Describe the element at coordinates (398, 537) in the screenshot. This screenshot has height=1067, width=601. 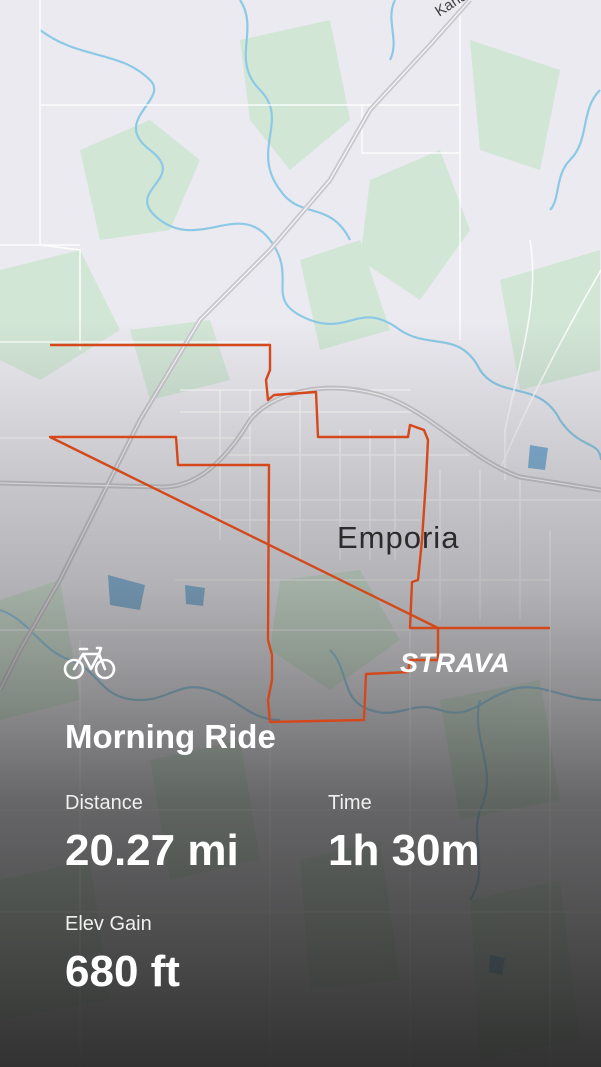
I see `city-label: Emporia` at that location.